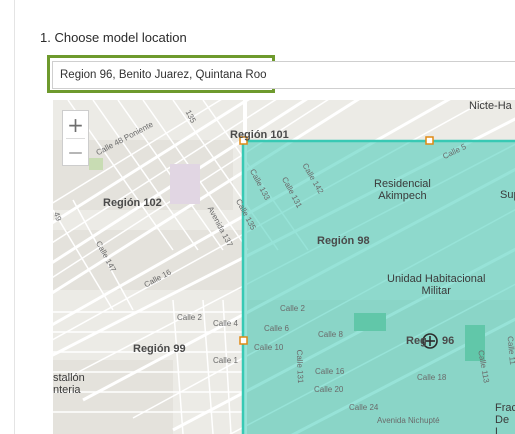 This screenshot has width=515, height=434. What do you see at coordinates (330, 334) in the screenshot?
I see `street-label: Calle 8` at bounding box center [330, 334].